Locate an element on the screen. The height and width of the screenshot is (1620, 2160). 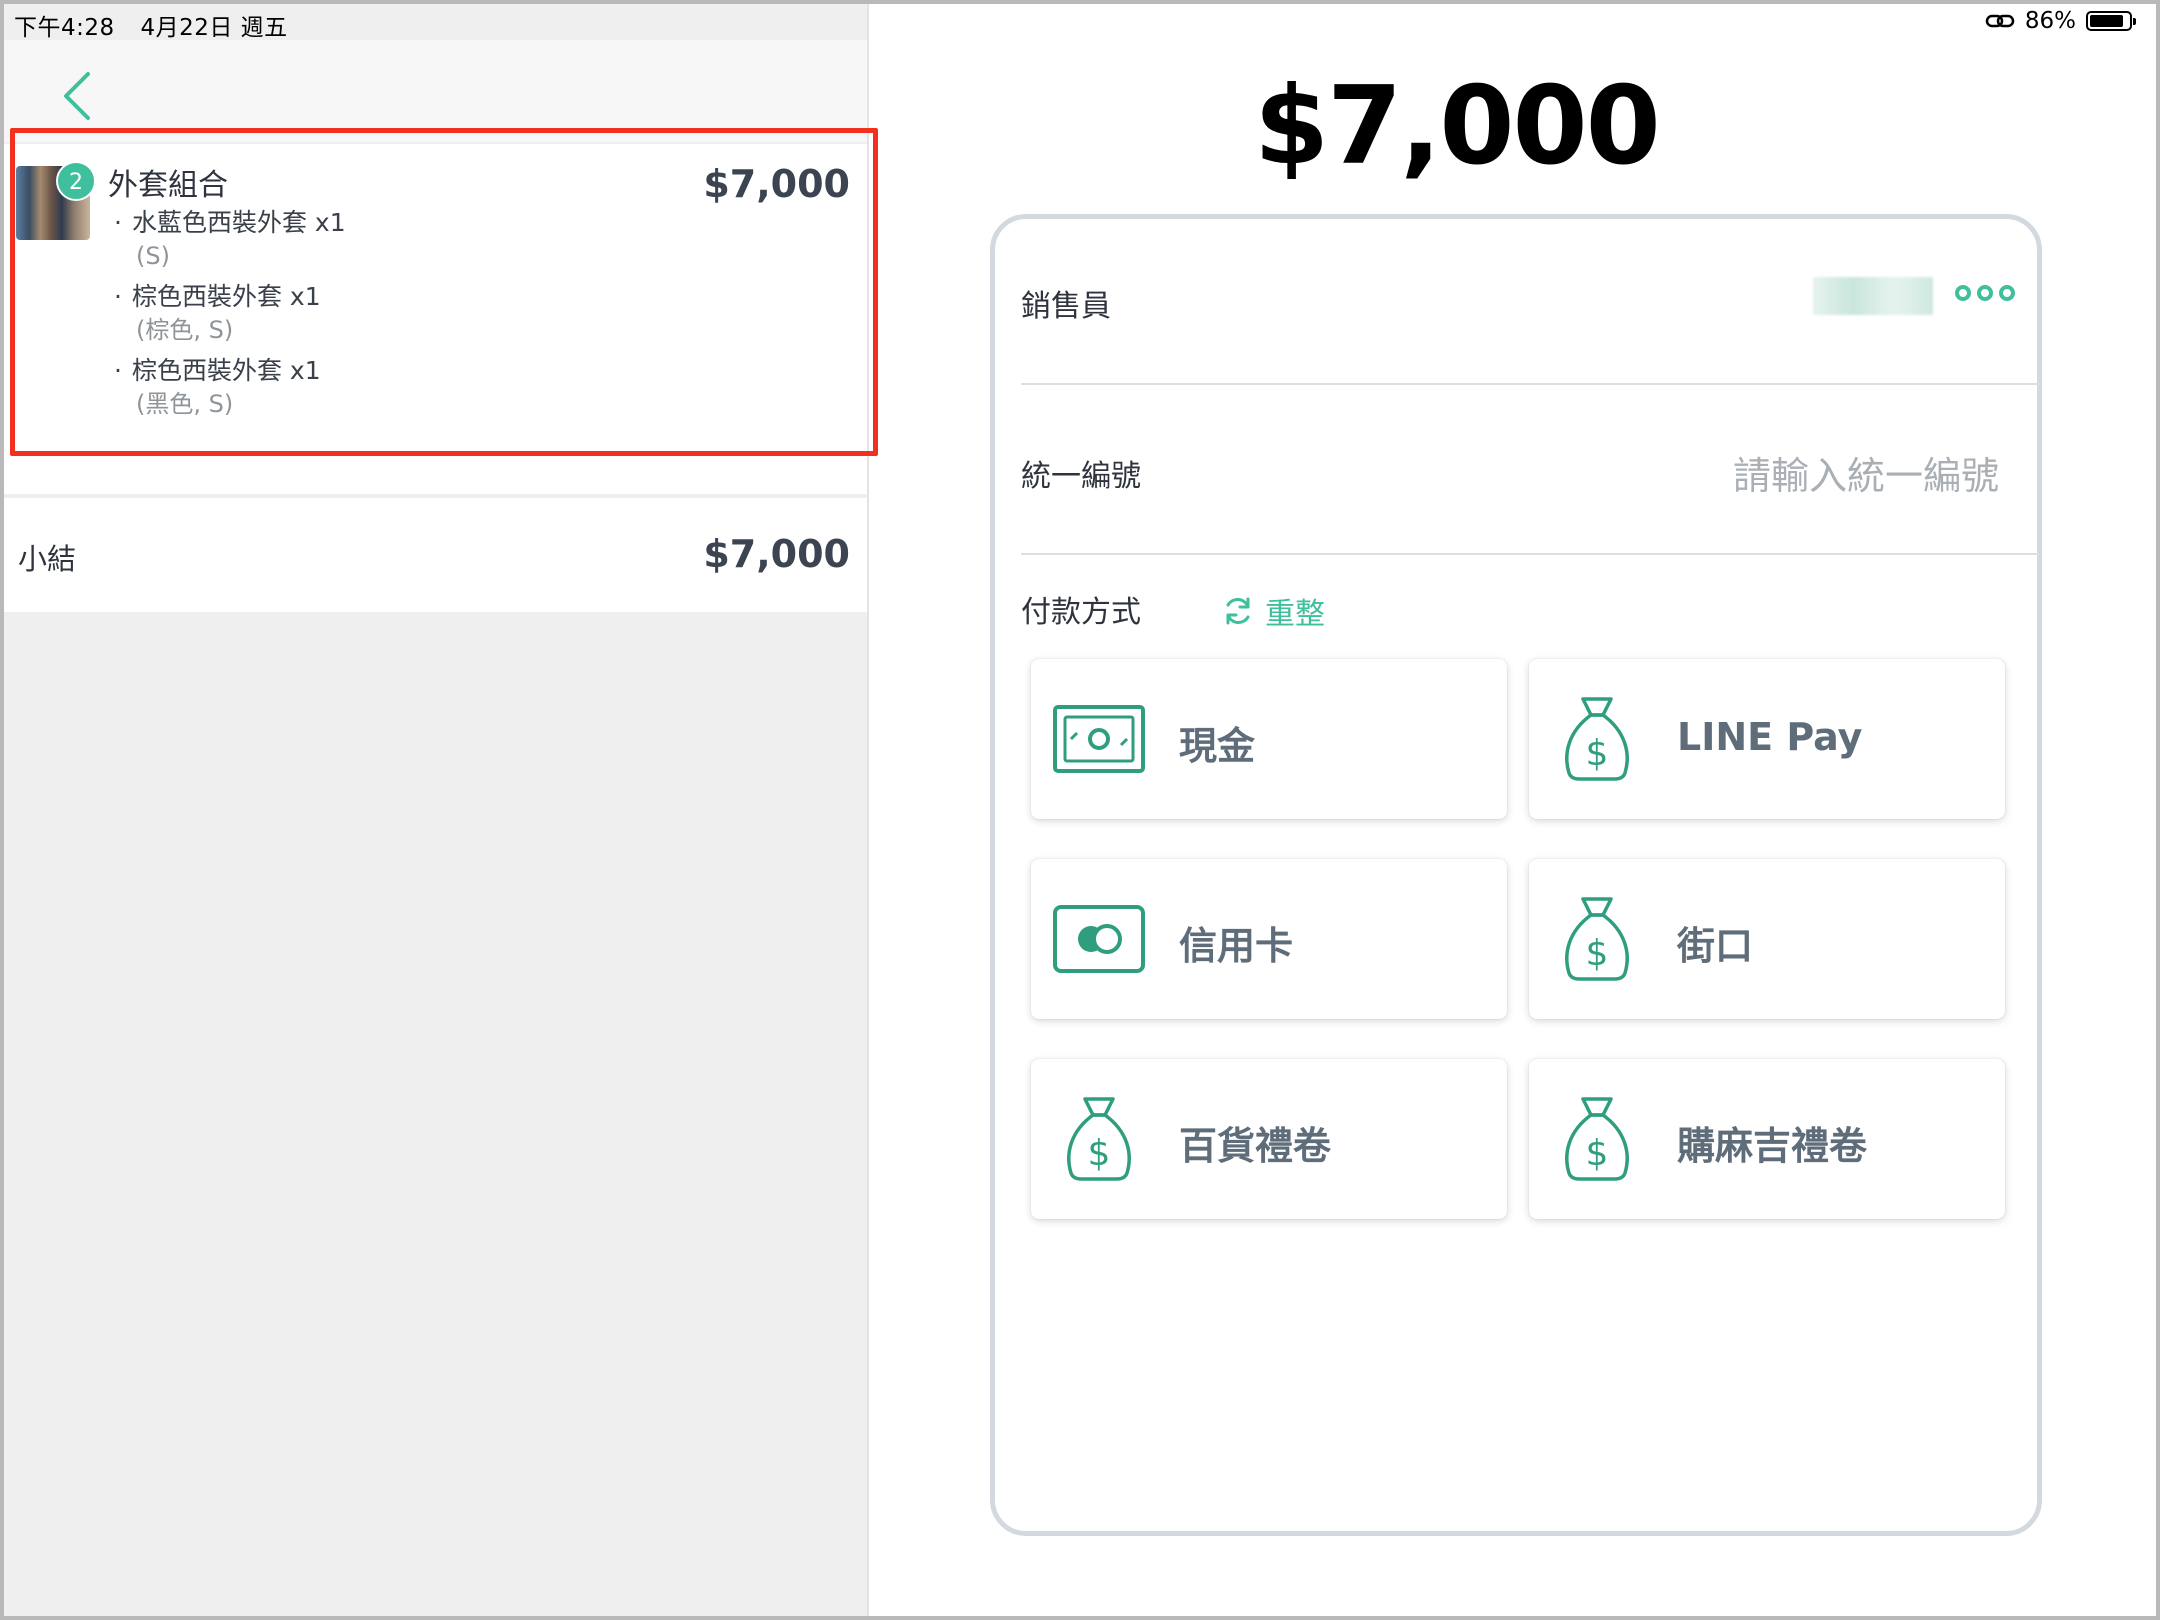
variant-spec: (黑色, S) is located at coordinates (185, 404).